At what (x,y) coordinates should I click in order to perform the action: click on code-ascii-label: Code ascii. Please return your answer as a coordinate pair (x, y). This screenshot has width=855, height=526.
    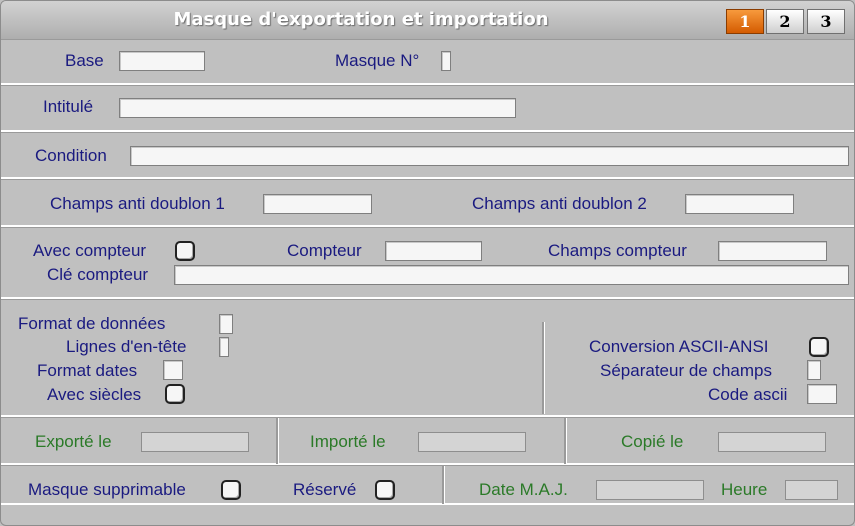
    Looking at the image, I should click on (748, 394).